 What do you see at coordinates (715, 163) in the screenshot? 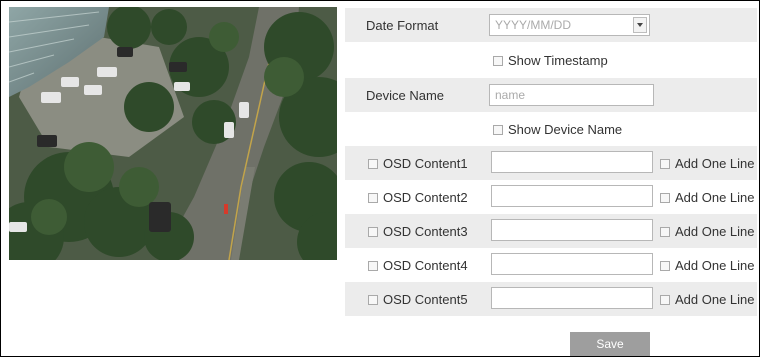
I see `add-one-line-1-label: Add One Line` at bounding box center [715, 163].